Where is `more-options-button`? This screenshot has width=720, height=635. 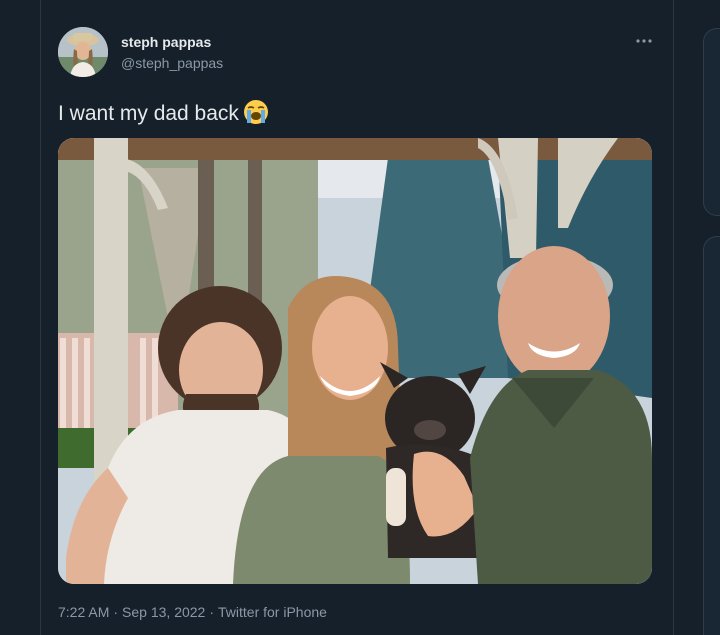
more-options-button is located at coordinates (644, 41).